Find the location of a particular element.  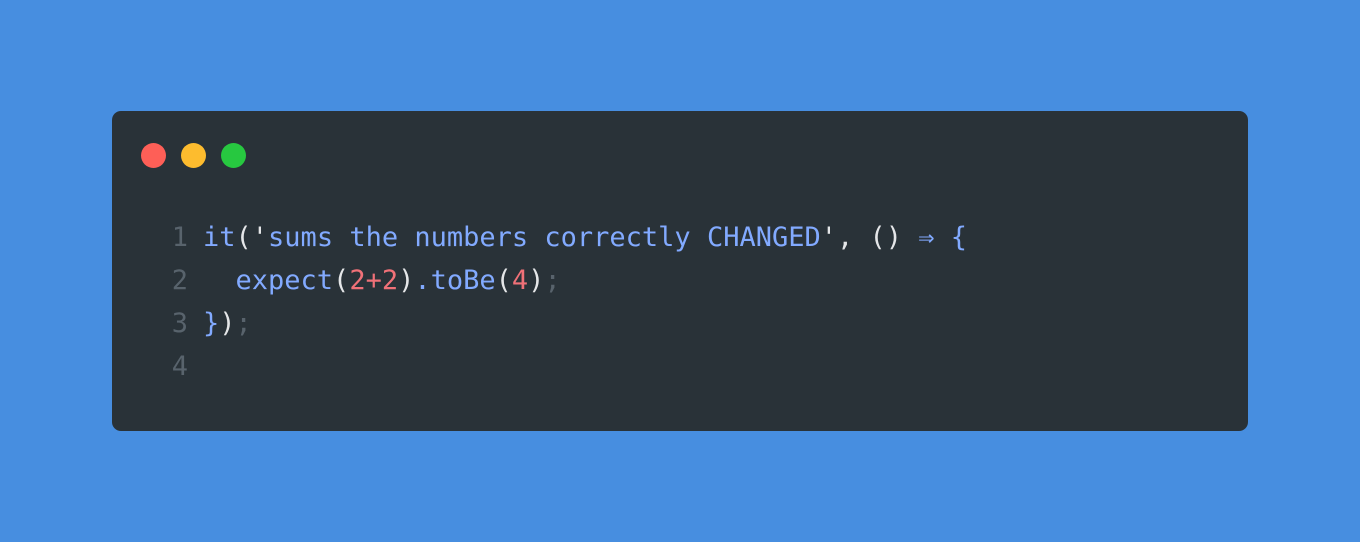

code-token: { is located at coordinates (951, 237).